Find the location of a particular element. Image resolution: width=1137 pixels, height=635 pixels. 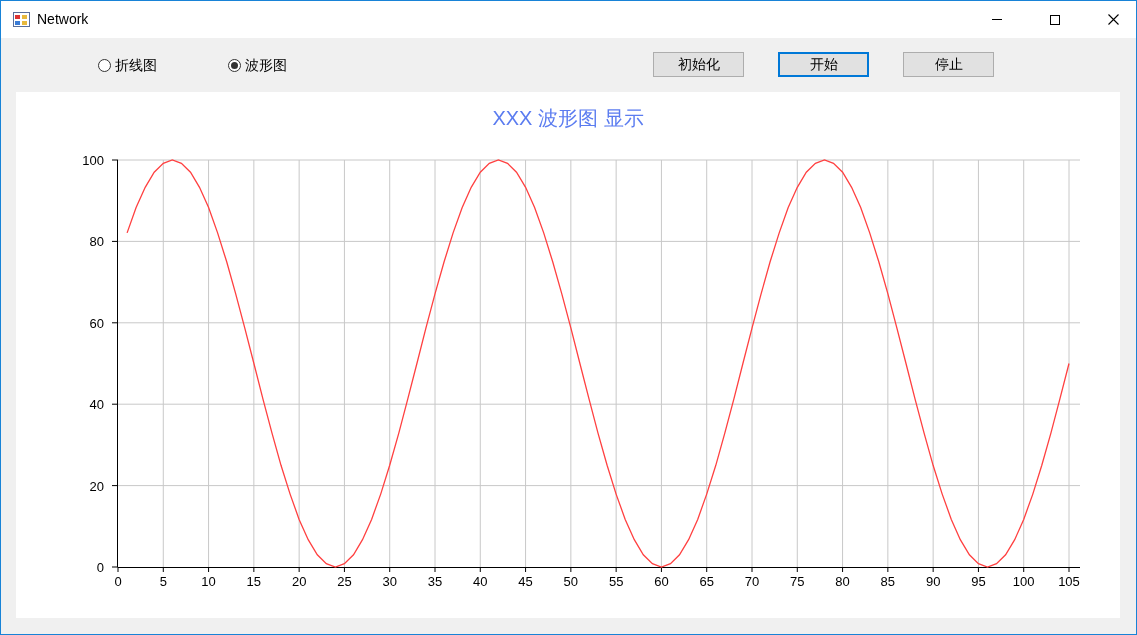

action-button: 初始化 is located at coordinates (698, 64).